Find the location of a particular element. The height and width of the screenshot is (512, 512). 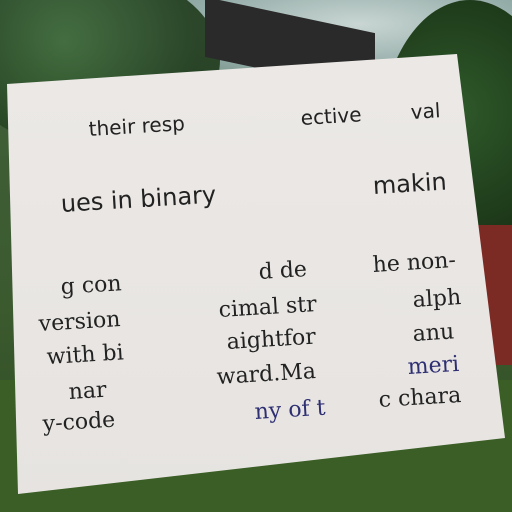

text-line: nar is located at coordinates (88, 391).